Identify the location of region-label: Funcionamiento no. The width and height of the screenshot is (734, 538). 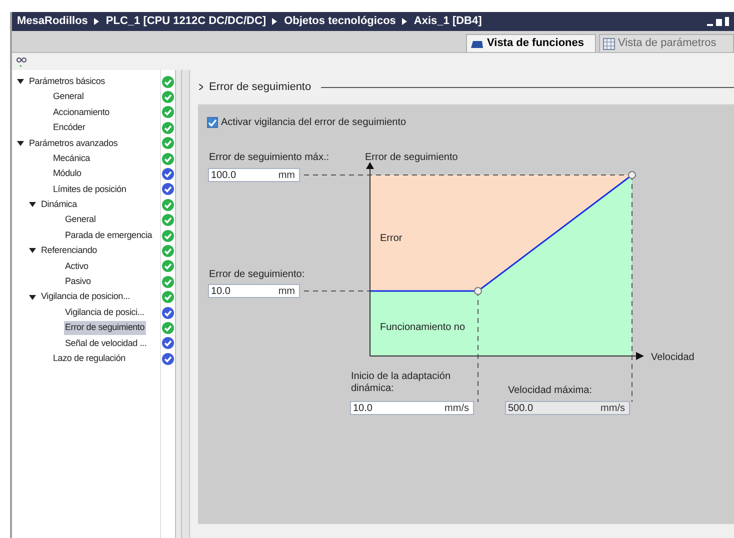
(423, 328).